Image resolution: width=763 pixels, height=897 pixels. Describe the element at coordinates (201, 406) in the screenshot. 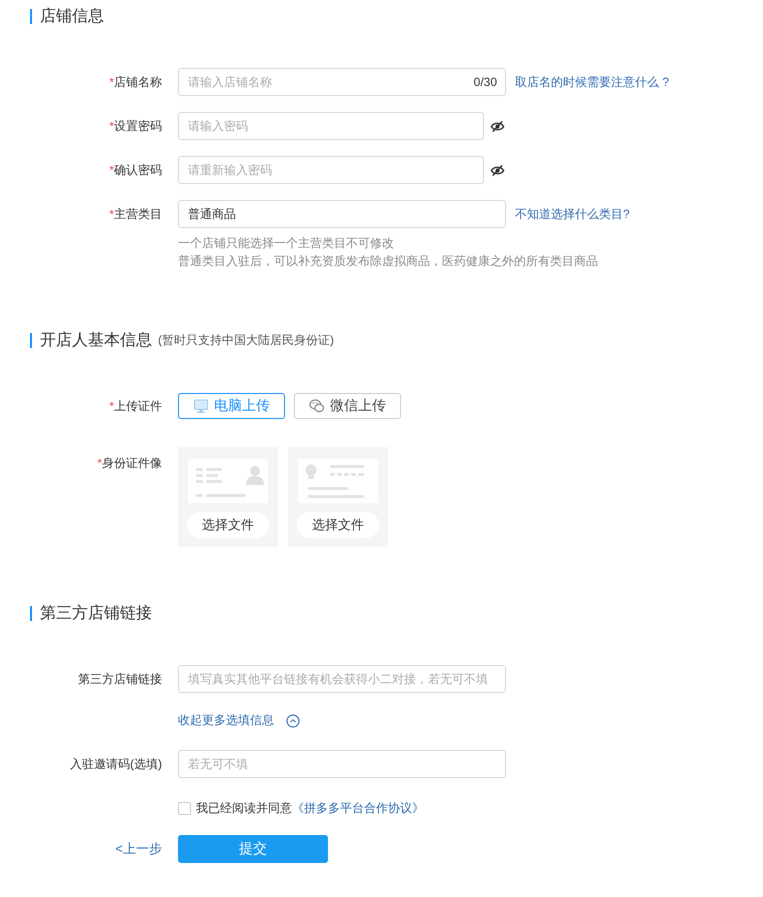

I see `monitor-icon` at that location.